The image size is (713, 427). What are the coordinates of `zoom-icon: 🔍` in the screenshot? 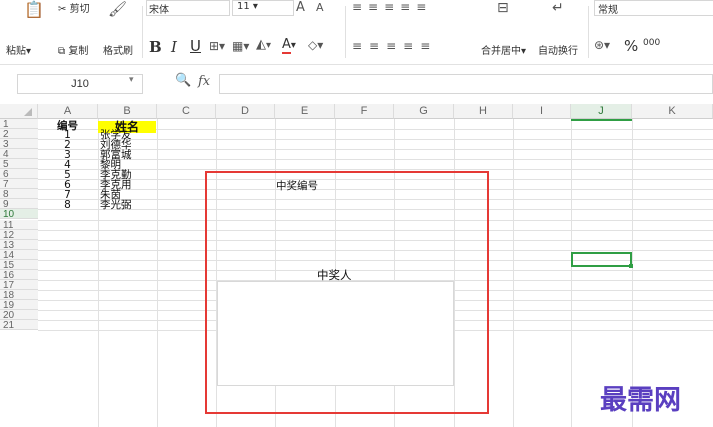 It's located at (183, 80).